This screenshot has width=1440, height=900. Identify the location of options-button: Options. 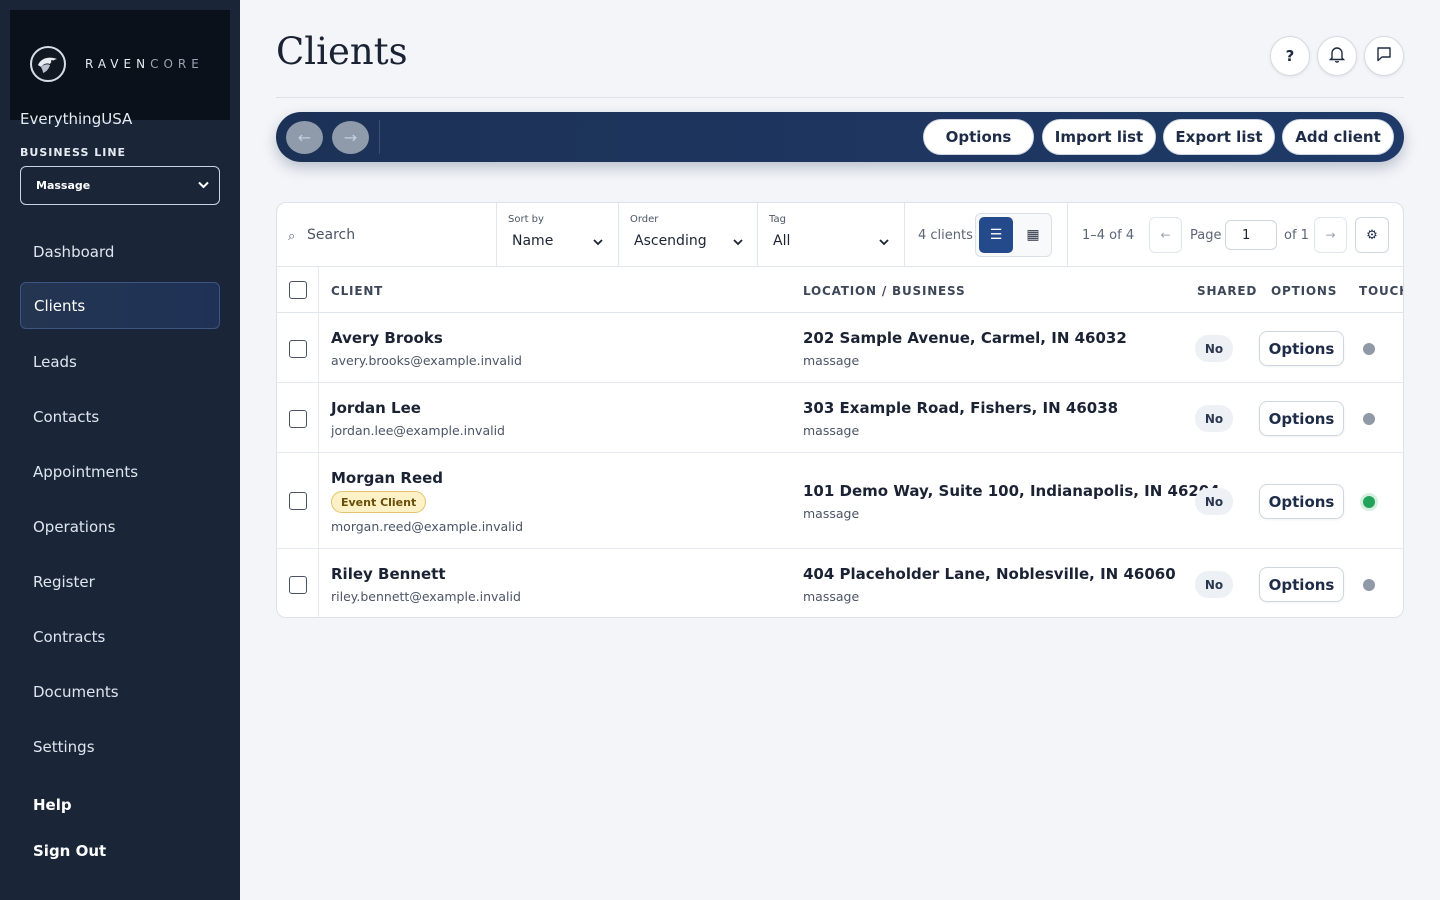
(978, 137).